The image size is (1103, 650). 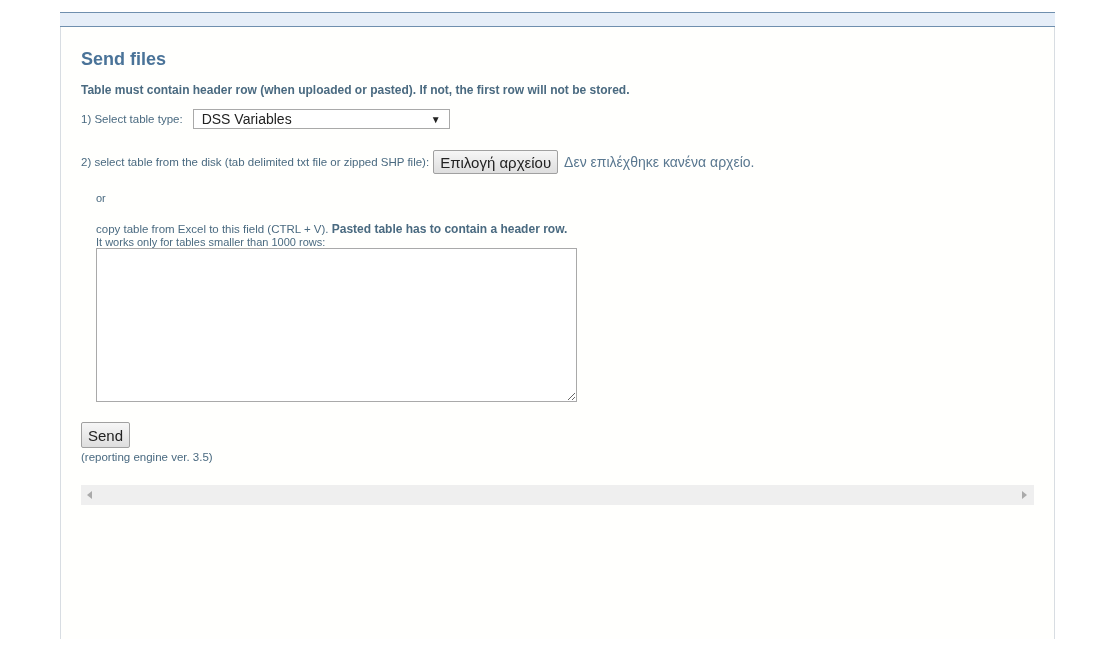 I want to click on send-button: Send, so click(x=106, y=435).